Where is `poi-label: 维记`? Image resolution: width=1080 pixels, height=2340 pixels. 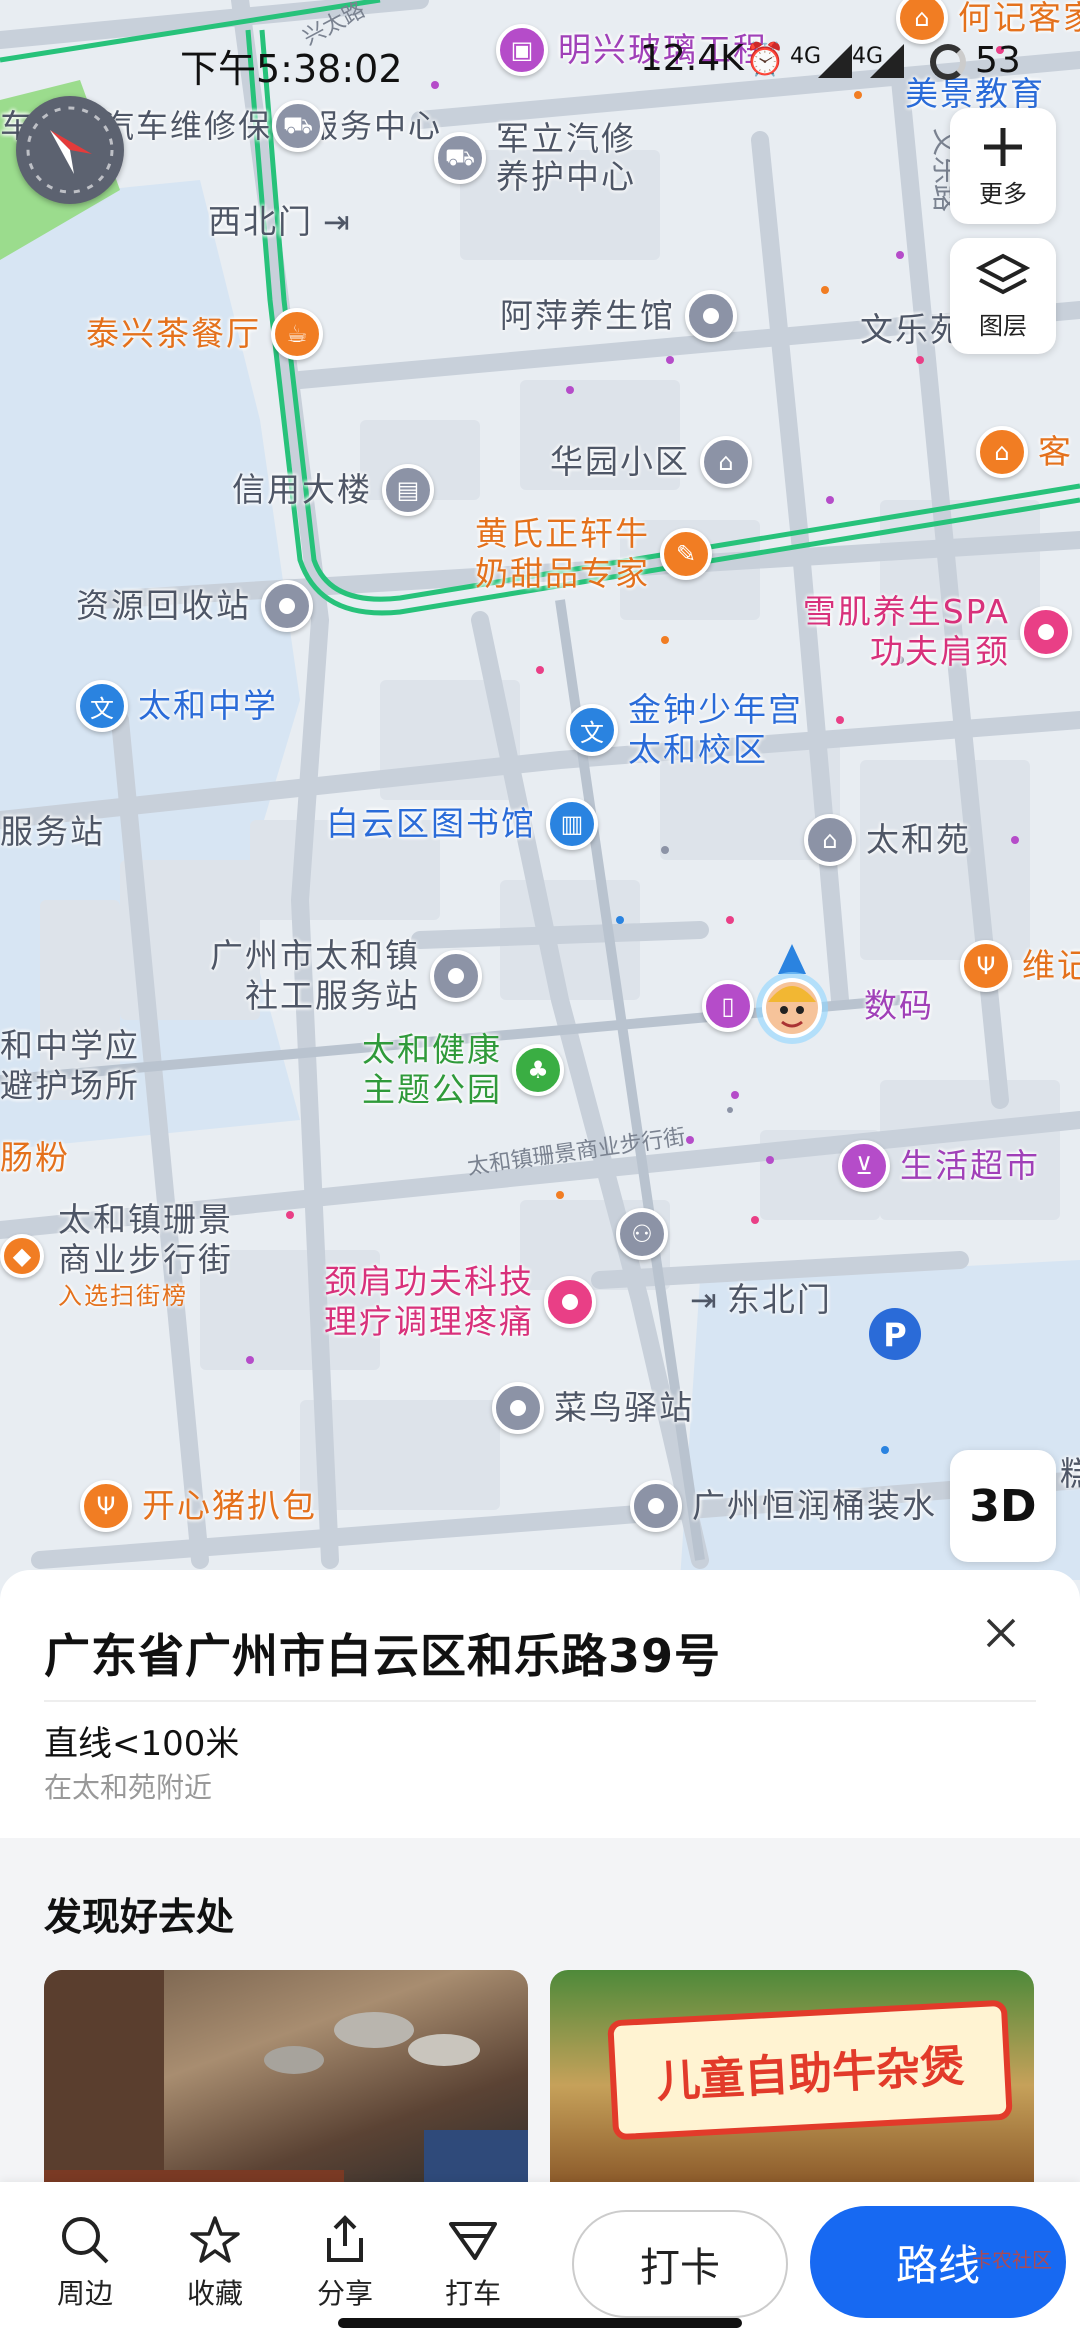
poi-label: 维记 is located at coordinates (1051, 965).